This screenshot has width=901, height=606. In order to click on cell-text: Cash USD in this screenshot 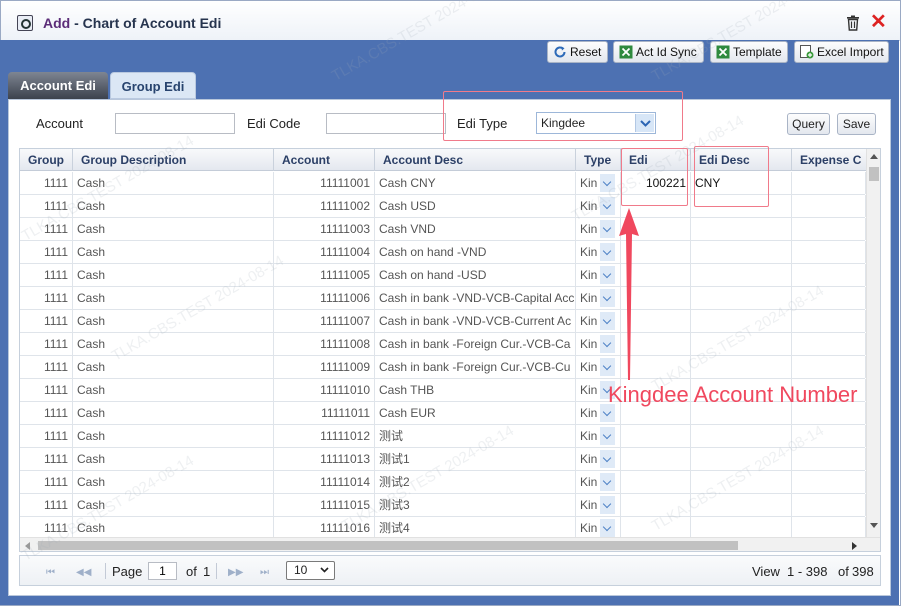, I will do `click(407, 206)`.